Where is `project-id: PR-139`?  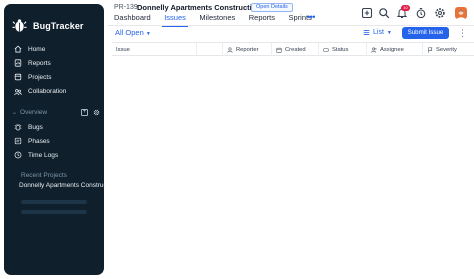
project-id: PR-139 is located at coordinates (126, 7).